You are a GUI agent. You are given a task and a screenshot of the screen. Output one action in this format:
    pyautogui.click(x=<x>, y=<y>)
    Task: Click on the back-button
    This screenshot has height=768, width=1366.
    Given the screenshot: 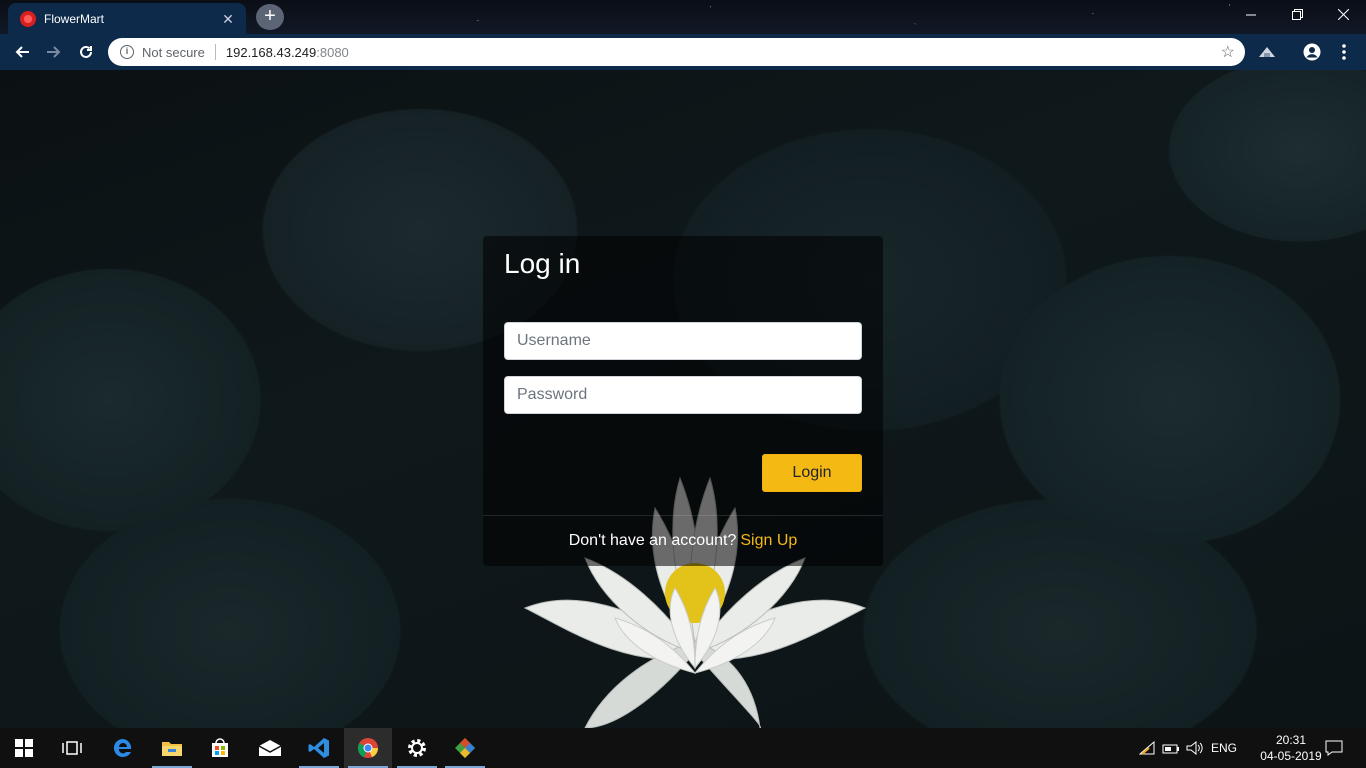 What is the action you would take?
    pyautogui.click(x=22, y=52)
    